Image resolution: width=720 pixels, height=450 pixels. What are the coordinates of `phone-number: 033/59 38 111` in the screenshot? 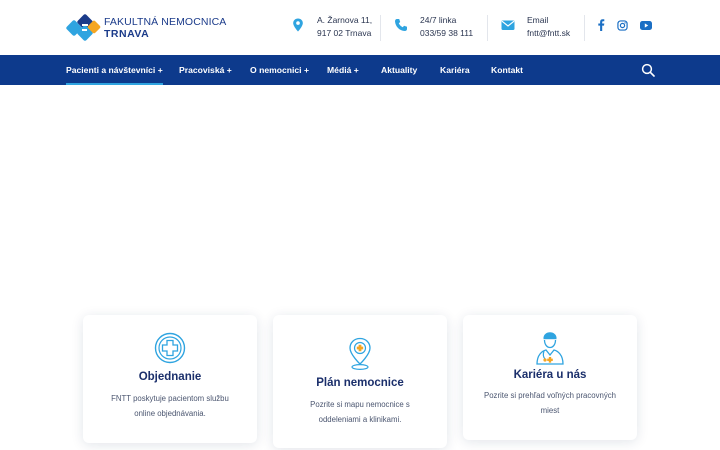 It's located at (447, 32).